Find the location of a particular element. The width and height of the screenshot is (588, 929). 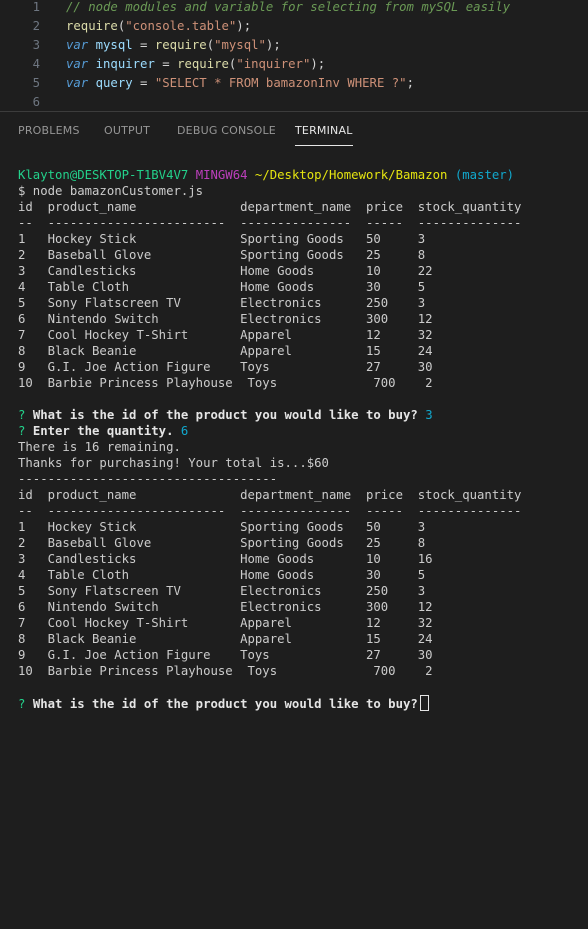

table-row: 3 Candlesticks Home Goods 10 22 is located at coordinates (225, 271).